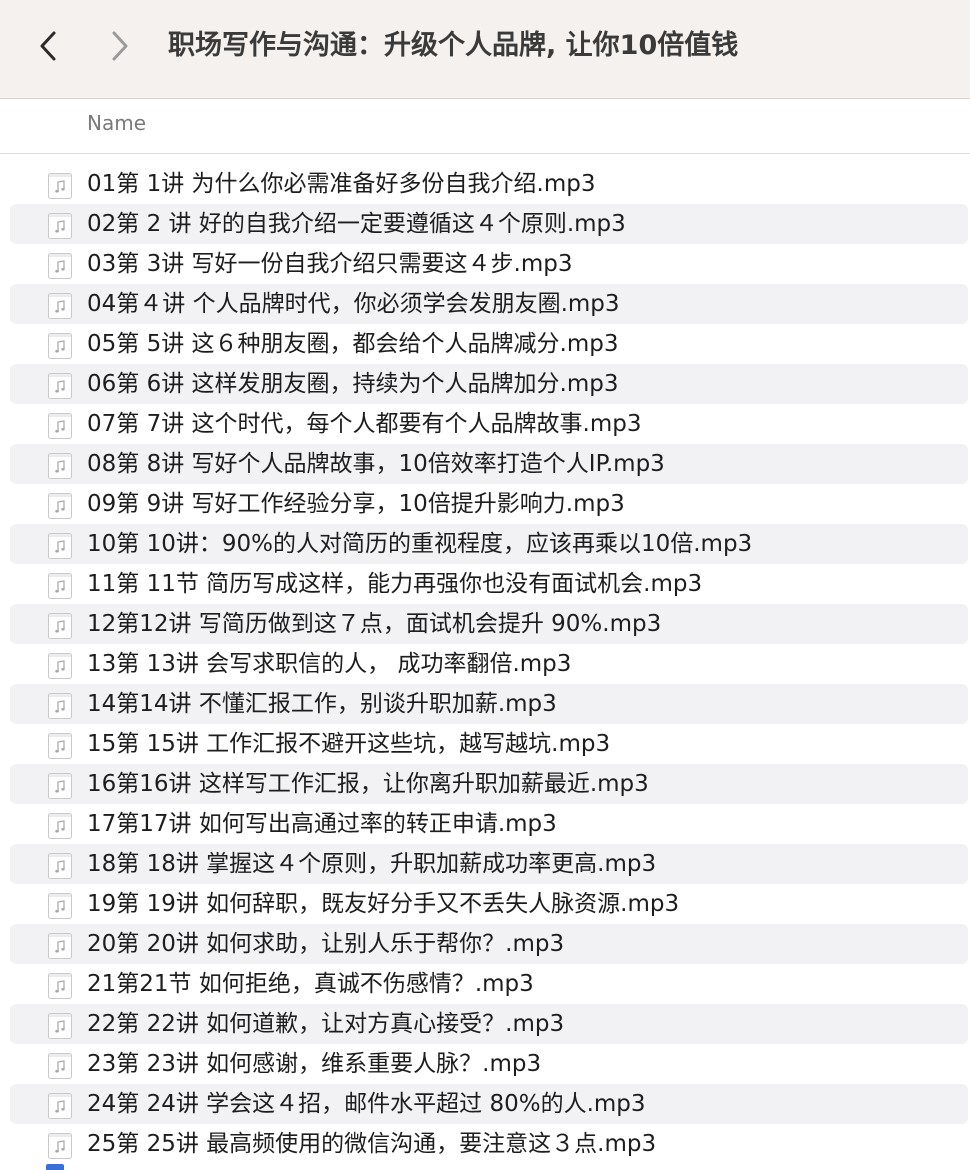 The width and height of the screenshot is (970, 1170). I want to click on file-row: 15第 15讲 工作汇报不避开这些坑，越写越坑.mp3, so click(489, 744).